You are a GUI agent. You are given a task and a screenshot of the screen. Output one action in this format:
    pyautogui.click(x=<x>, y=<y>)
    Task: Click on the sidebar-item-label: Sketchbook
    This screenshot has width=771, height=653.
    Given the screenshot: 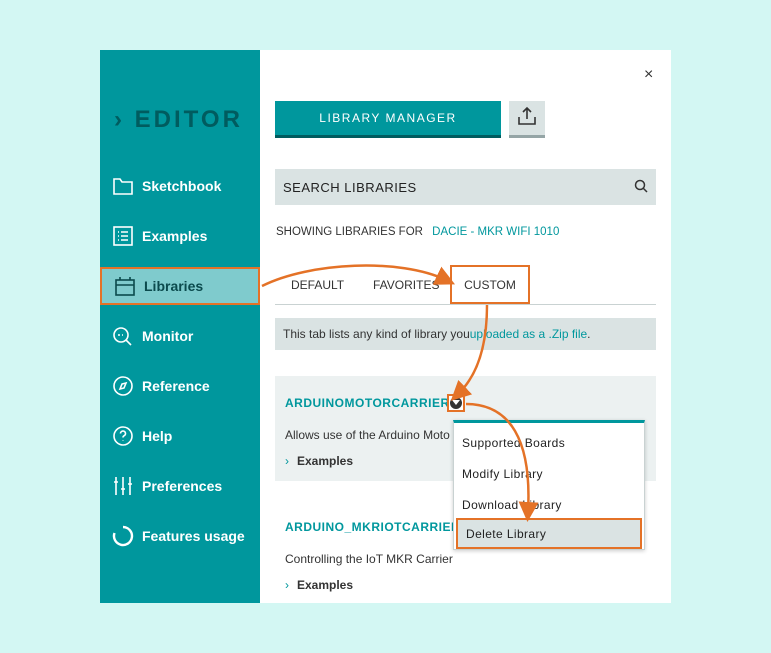 What is the action you would take?
    pyautogui.click(x=182, y=186)
    